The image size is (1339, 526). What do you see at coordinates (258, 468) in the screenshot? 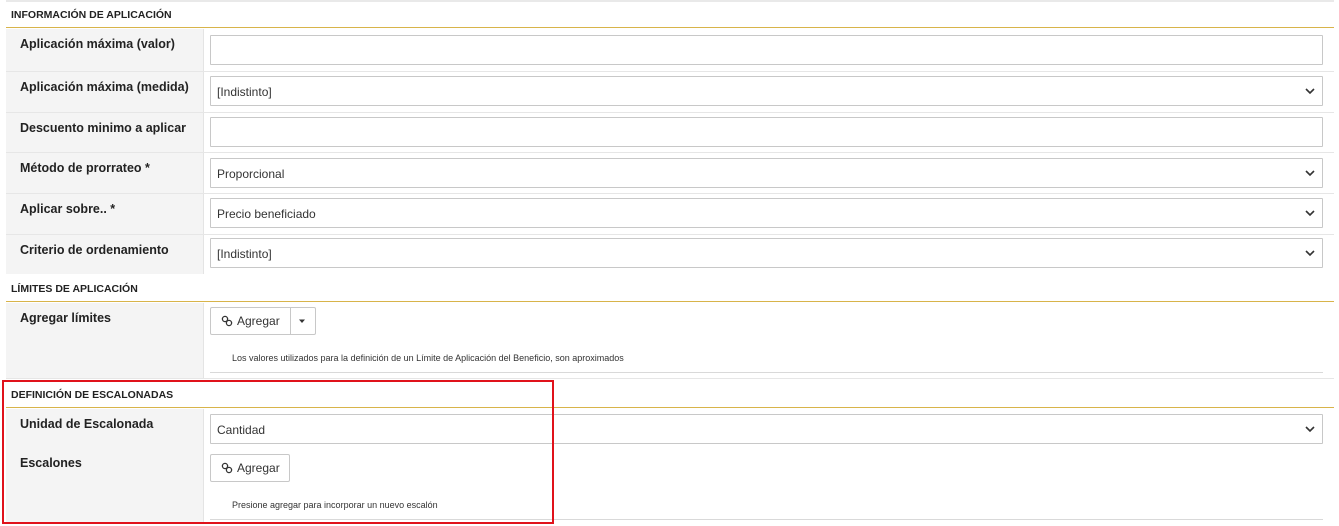
I see `add-step-button-label: Agregar` at bounding box center [258, 468].